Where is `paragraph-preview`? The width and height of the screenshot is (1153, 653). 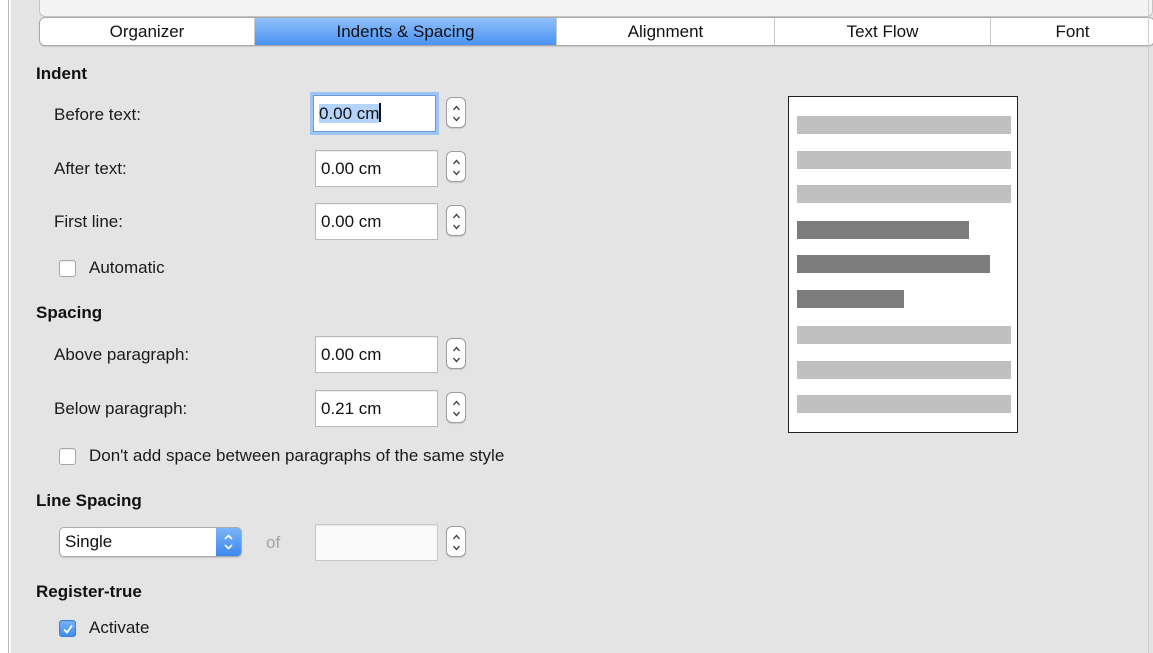 paragraph-preview is located at coordinates (903, 264).